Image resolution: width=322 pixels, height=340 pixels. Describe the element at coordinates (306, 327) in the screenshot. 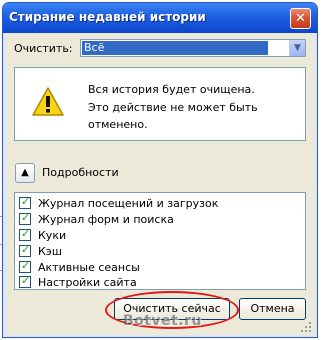

I see `resize-grip-icon` at that location.